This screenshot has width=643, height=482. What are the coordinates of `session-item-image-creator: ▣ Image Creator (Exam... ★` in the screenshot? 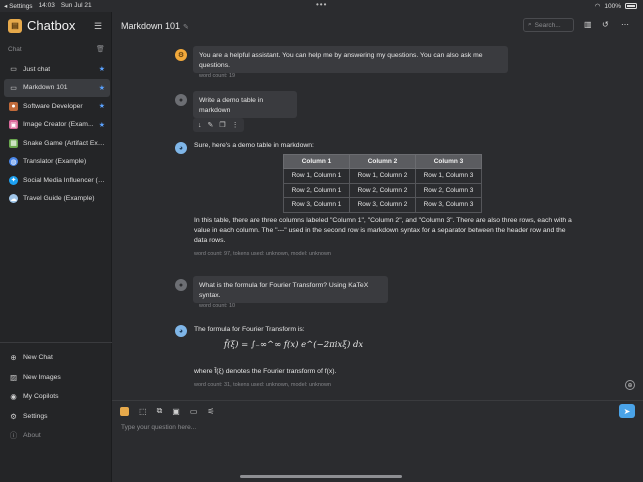 It's located at (57, 125).